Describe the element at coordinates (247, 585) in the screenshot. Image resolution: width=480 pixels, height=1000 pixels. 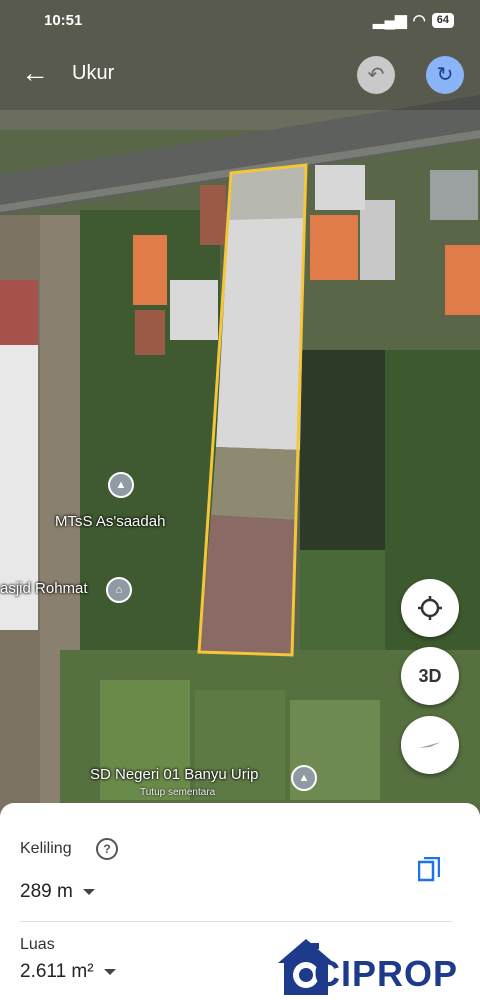
I see `rust-roof` at that location.